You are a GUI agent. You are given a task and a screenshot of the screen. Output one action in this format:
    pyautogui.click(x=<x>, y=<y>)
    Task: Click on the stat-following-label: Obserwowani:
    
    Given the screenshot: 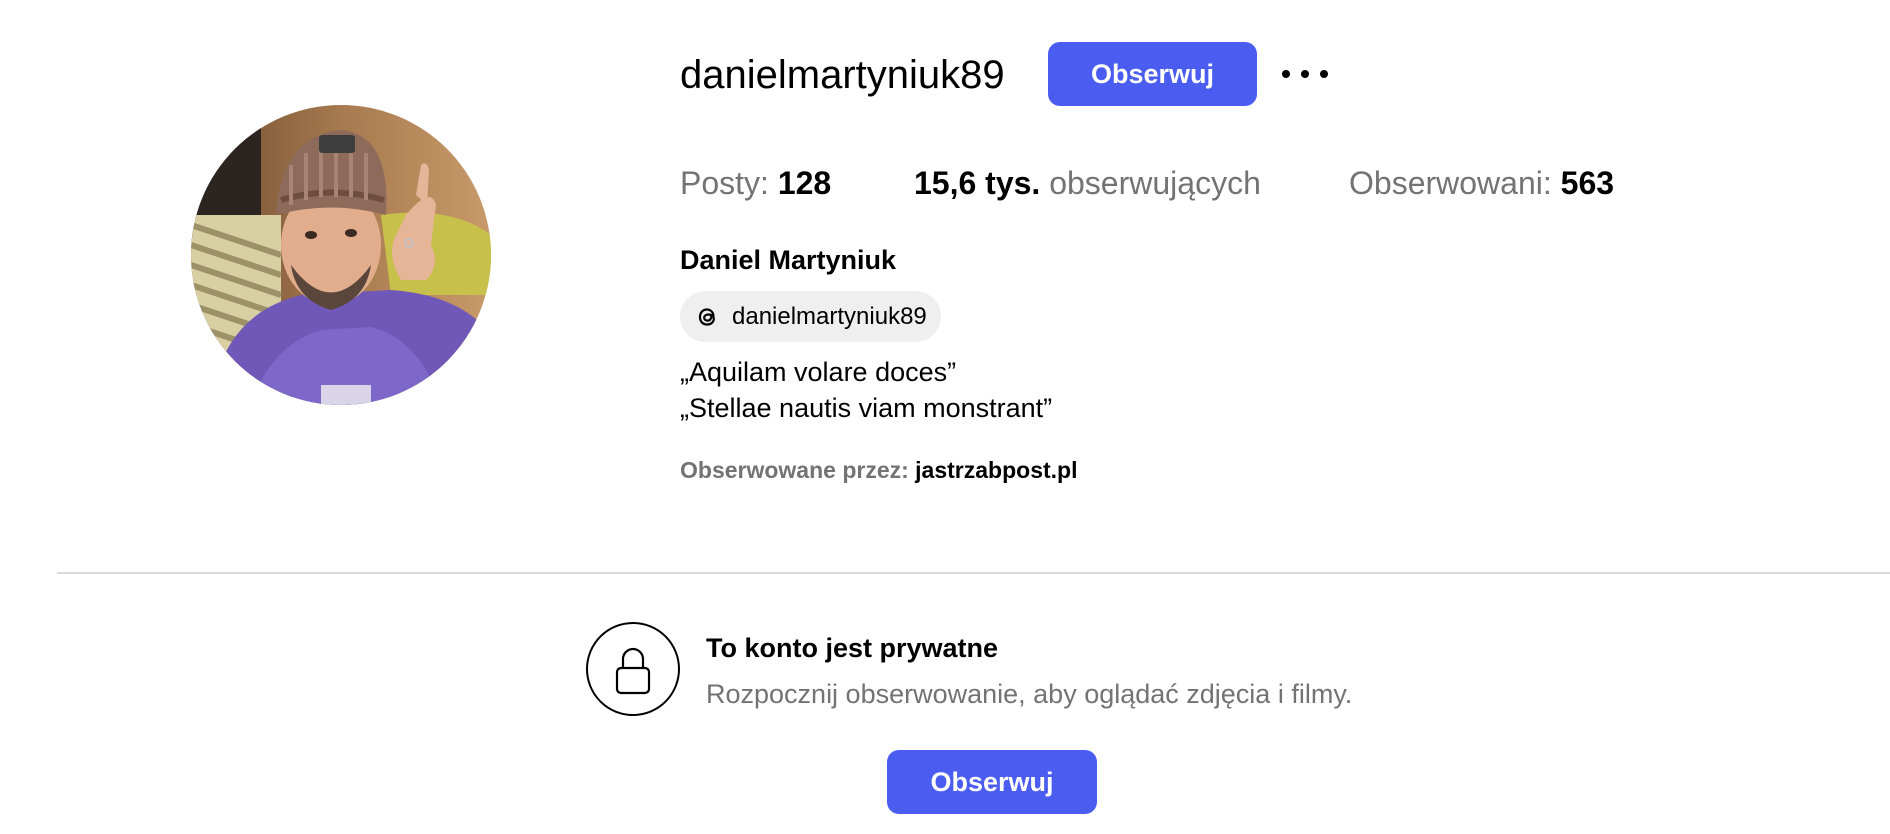 What is the action you would take?
    pyautogui.click(x=1450, y=183)
    